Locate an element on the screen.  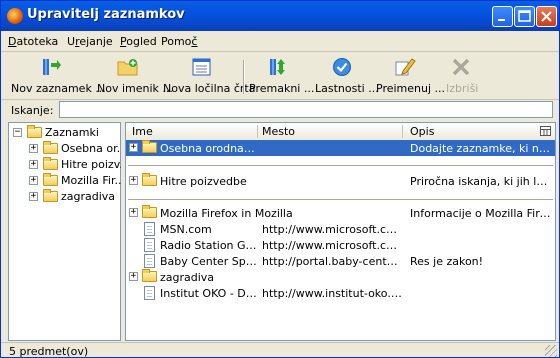
menu-urejanje: Urejanje is located at coordinates (90, 41).